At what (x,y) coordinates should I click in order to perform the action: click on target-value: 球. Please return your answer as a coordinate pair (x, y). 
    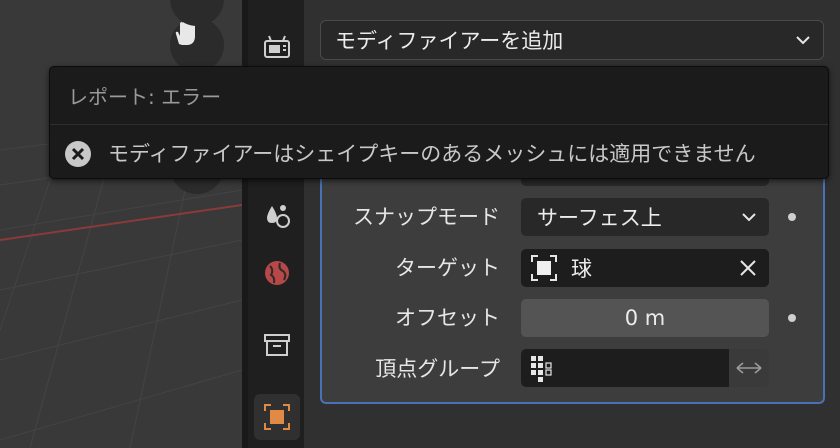
    Looking at the image, I should click on (581, 269).